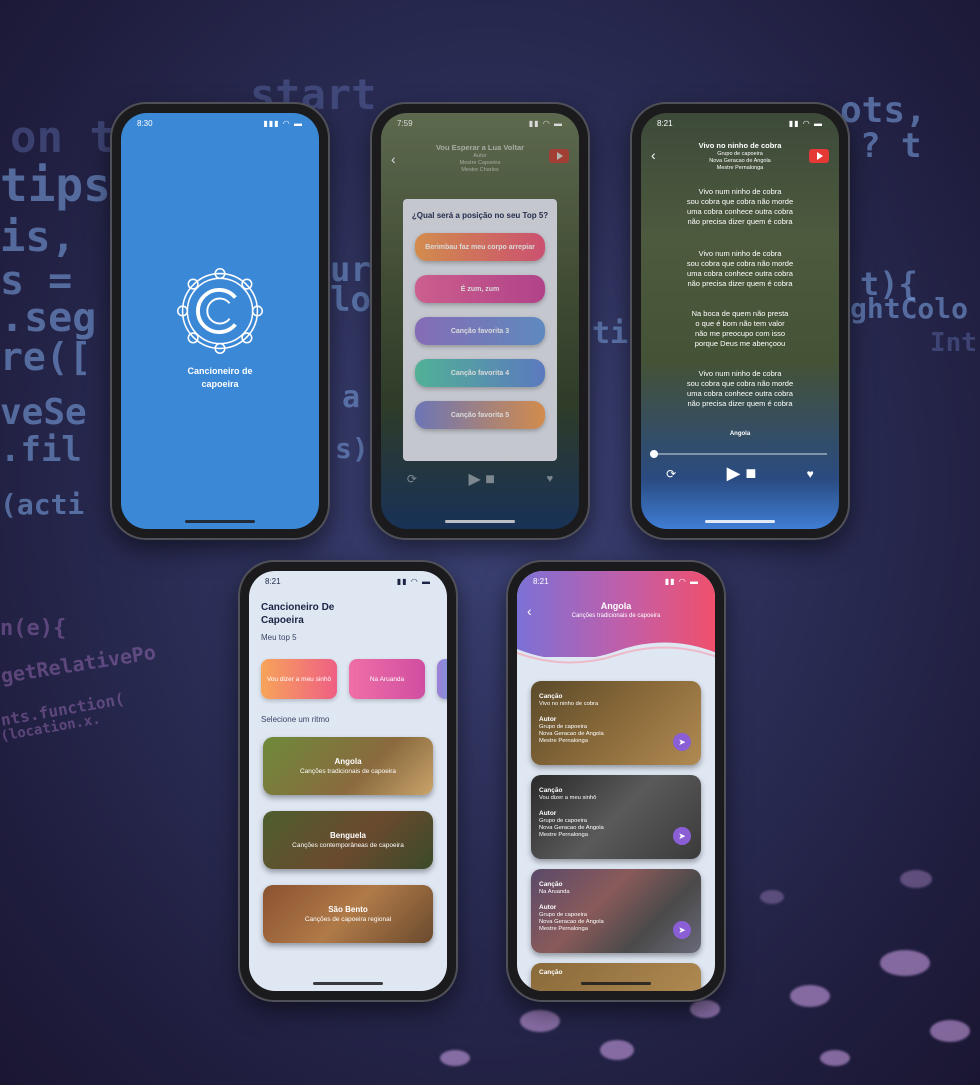  Describe the element at coordinates (480, 373) in the screenshot. I see `top5-option-4: Canção favorita 4` at that location.